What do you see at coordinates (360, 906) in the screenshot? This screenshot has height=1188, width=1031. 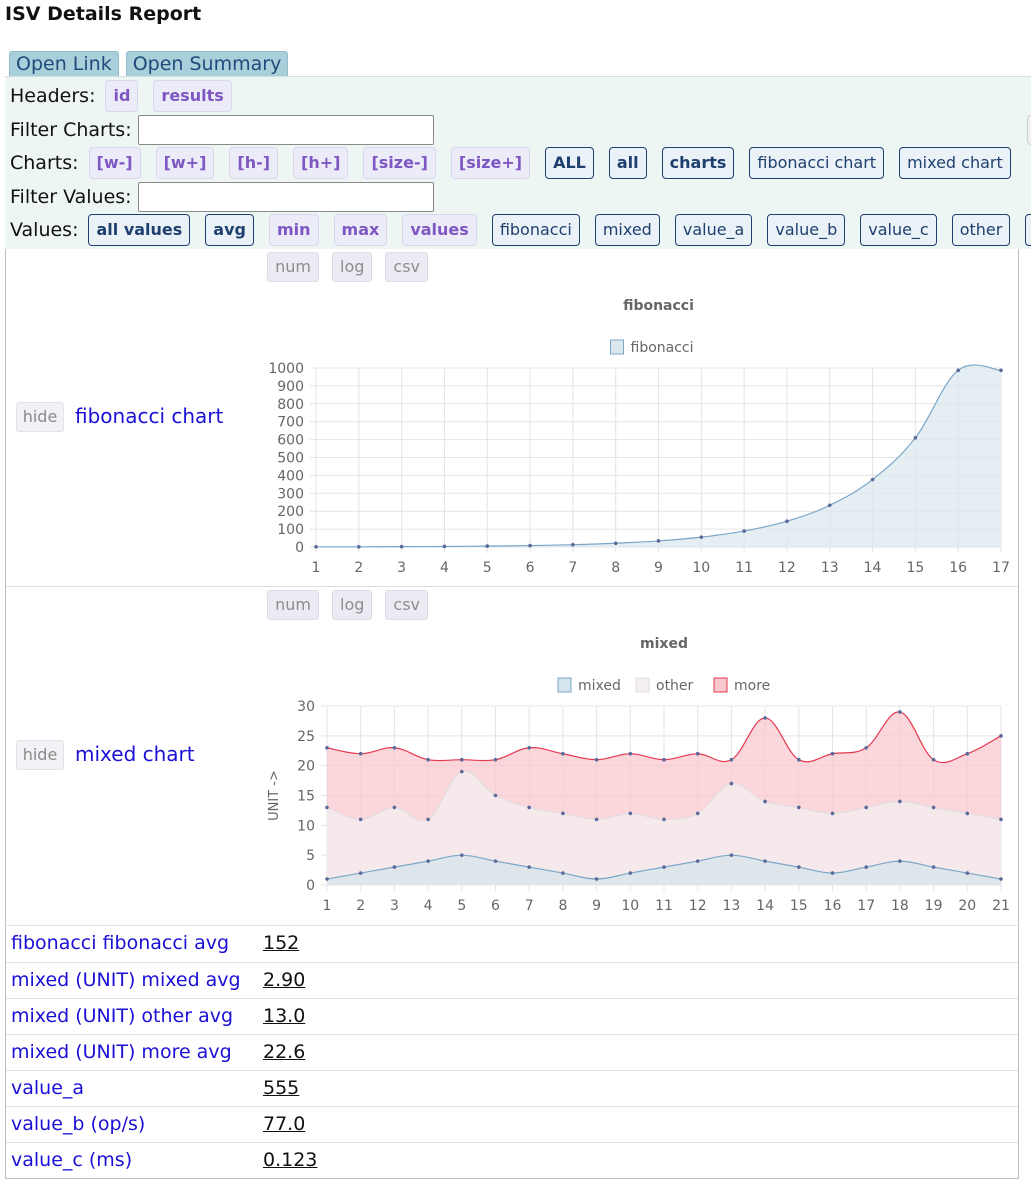 I see `x-tick-label: 2` at bounding box center [360, 906].